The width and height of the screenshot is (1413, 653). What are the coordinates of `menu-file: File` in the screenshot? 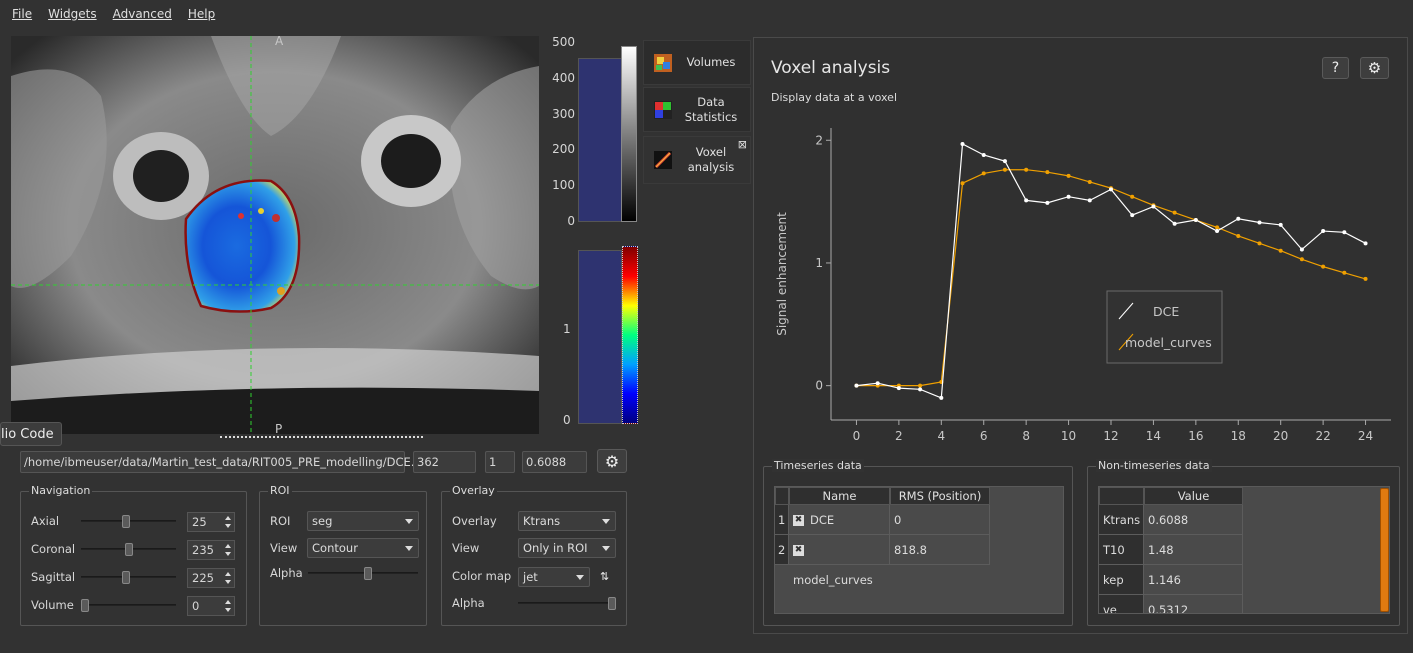 It's located at (22, 14).